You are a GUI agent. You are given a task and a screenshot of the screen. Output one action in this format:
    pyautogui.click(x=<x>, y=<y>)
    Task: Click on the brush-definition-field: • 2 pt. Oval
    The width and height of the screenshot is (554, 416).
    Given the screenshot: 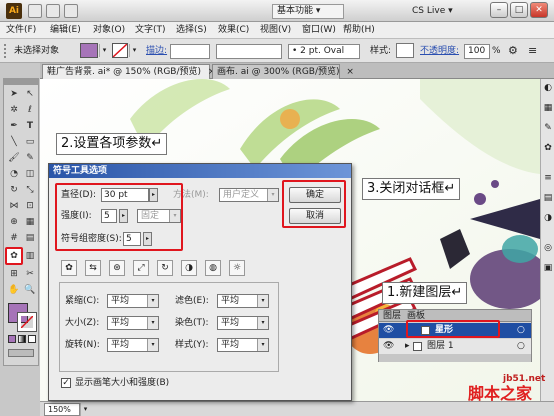 What is the action you would take?
    pyautogui.click(x=324, y=51)
    